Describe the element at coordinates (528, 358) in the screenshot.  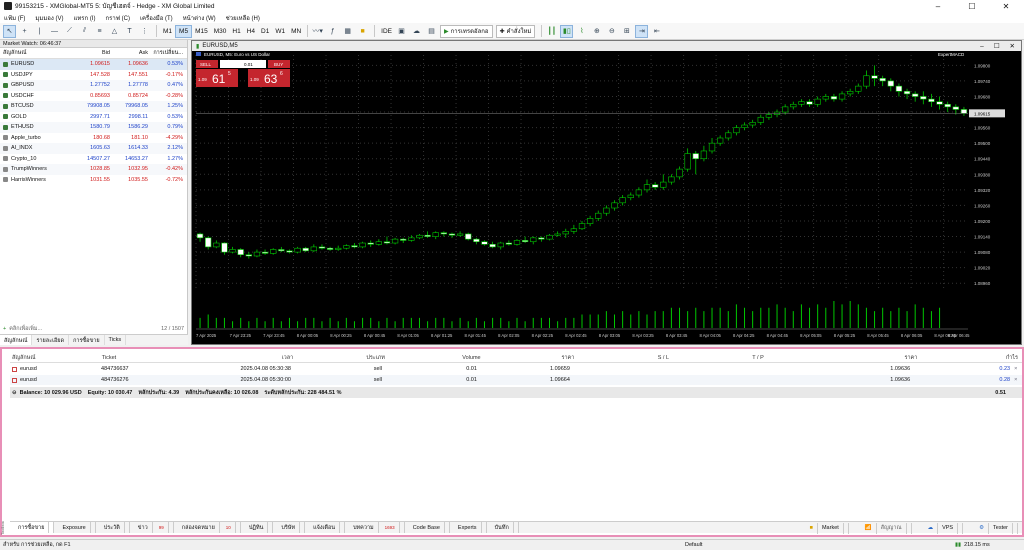
I see `col-price: ราคา` at that location.